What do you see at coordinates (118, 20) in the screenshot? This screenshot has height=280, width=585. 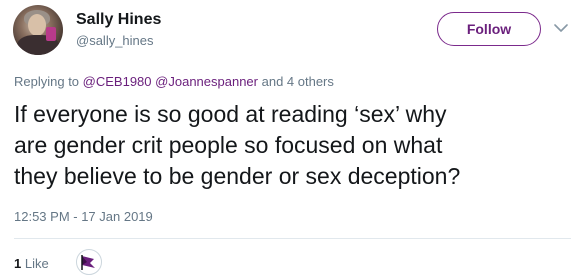 I see `author-name: Sally Hines` at bounding box center [118, 20].